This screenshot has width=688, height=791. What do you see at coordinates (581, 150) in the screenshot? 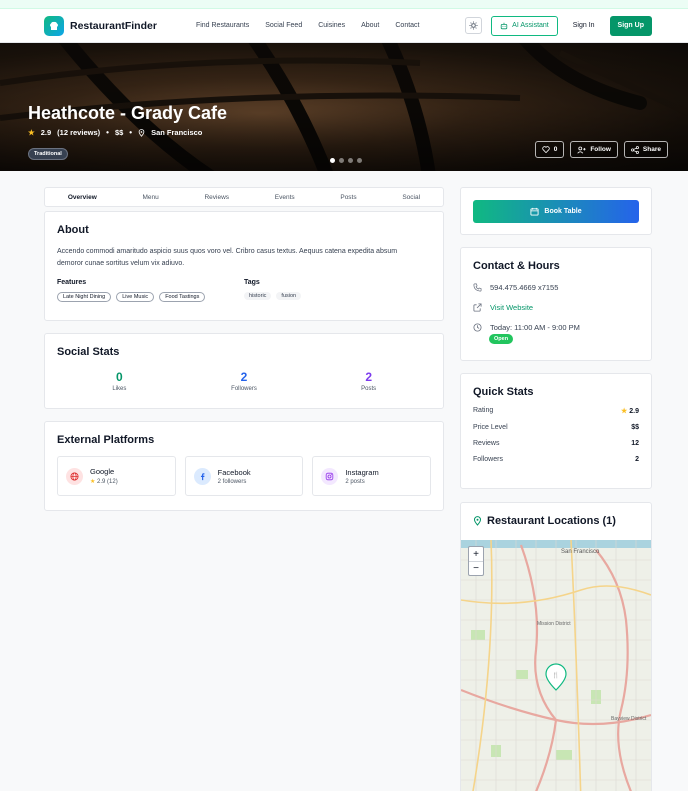
I see `user-plus-icon` at bounding box center [581, 150].